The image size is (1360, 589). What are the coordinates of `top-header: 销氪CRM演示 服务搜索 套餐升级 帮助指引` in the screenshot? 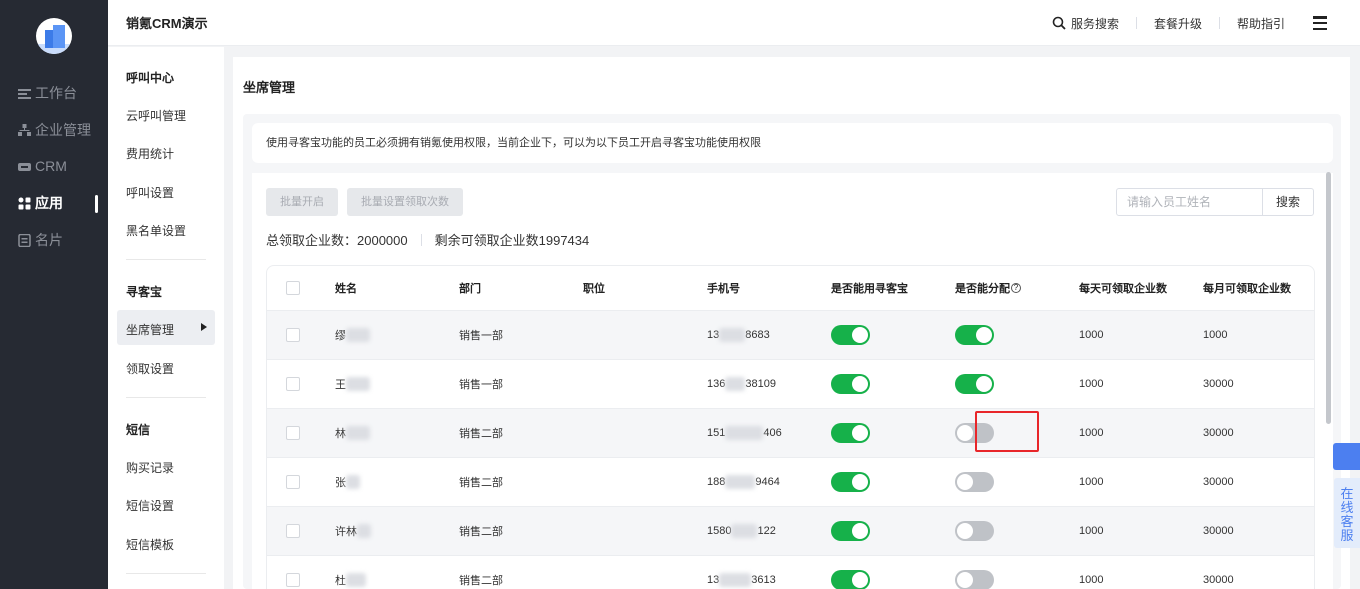 It's located at (734, 23).